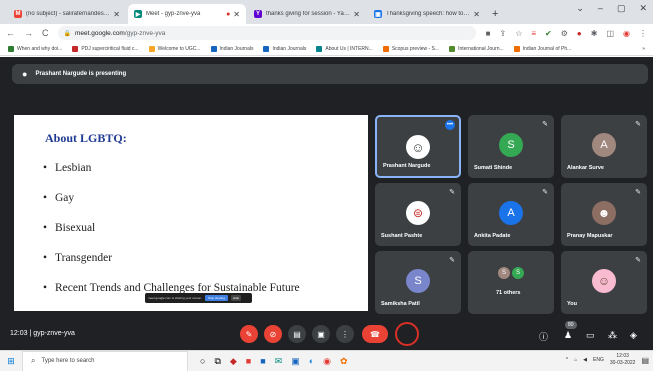  I want to click on lang-indicator: ENG, so click(598, 360).